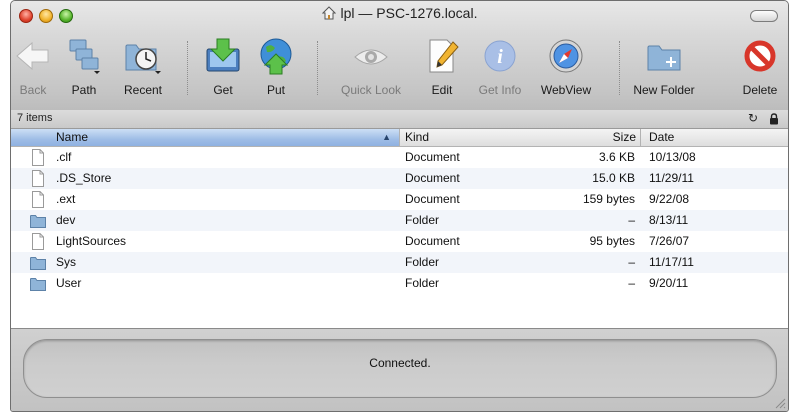 The width and height of the screenshot is (799, 416). Describe the element at coordinates (764, 16) in the screenshot. I see `toolbar-toggle-button` at that location.